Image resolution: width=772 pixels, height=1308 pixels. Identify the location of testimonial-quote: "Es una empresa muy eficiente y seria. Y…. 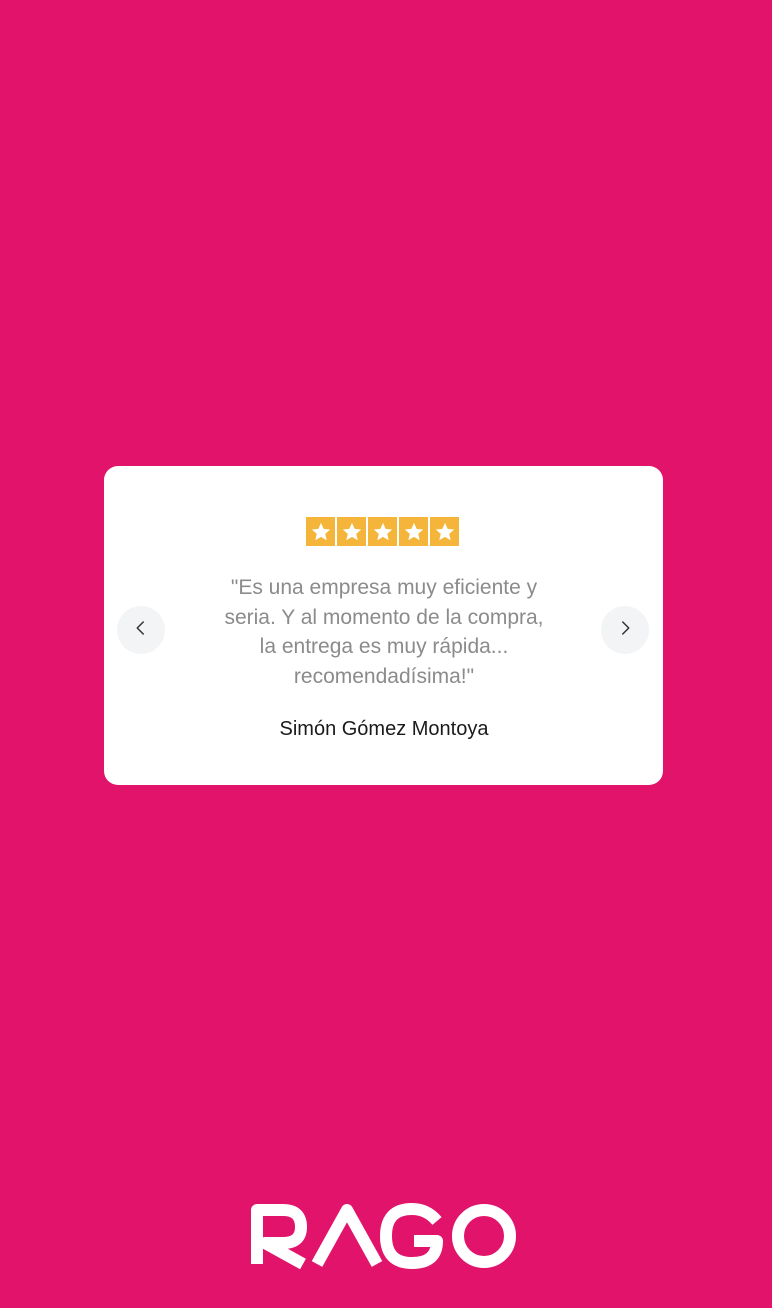
(384, 632).